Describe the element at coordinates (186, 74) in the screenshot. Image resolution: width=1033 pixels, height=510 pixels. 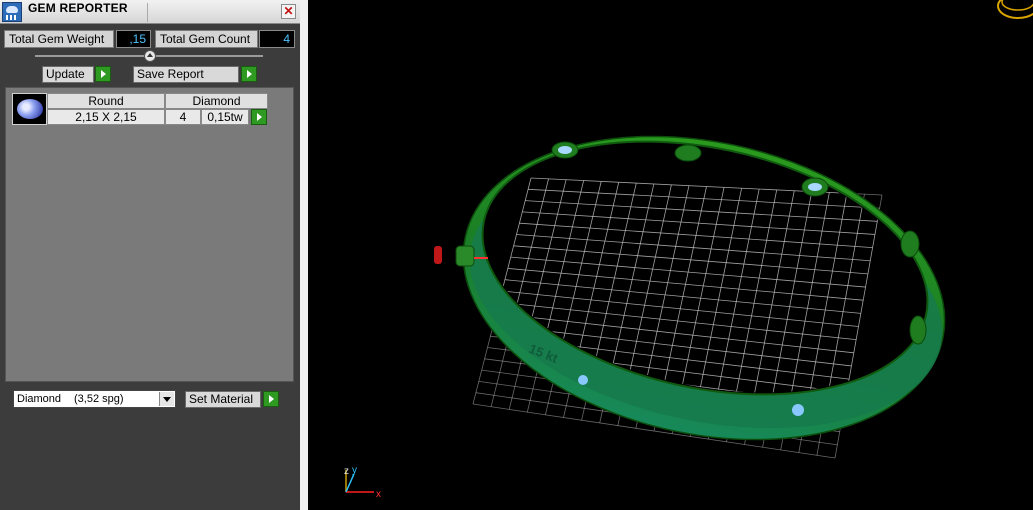
I see `save-report-button: Save Report` at that location.